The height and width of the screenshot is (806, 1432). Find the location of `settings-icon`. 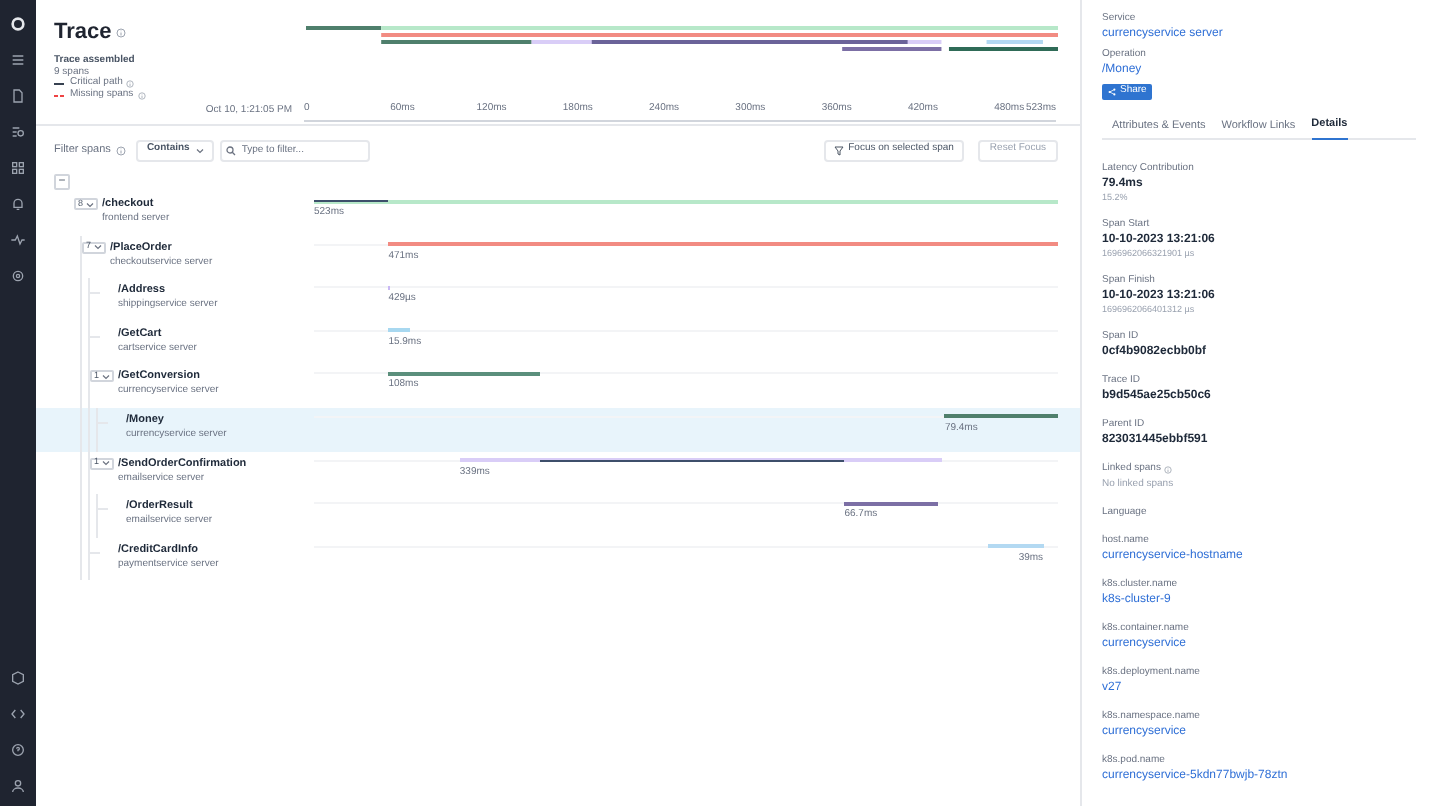

settings-icon is located at coordinates (18, 276).